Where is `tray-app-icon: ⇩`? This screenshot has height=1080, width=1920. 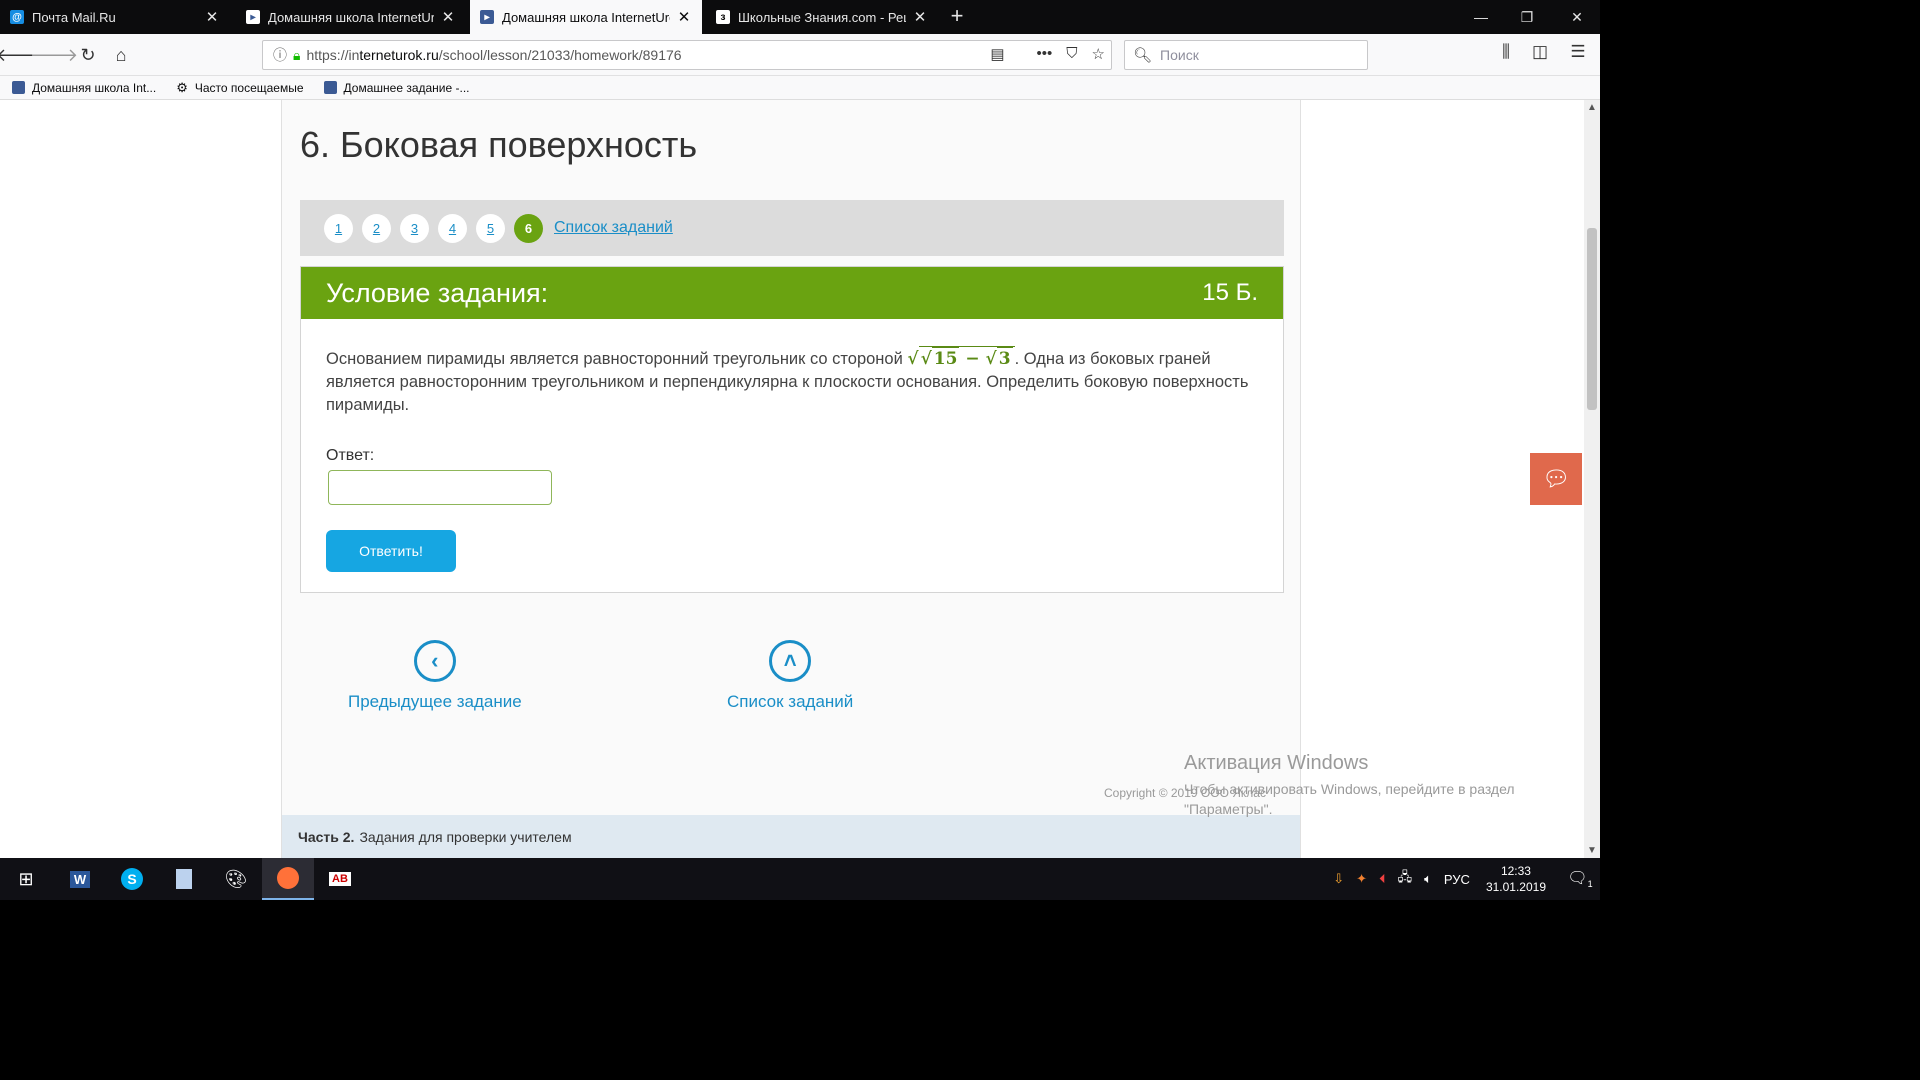 tray-app-icon: ⇩ is located at coordinates (1338, 879).